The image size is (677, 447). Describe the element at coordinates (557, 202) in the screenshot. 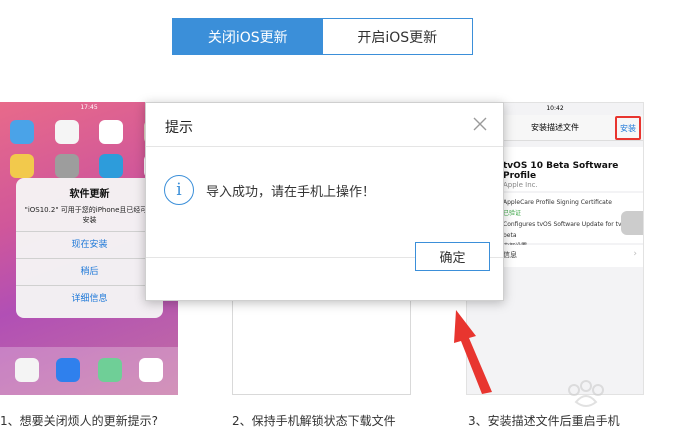

I see `profile-info-line: AppleCare Profile Signing Certificate` at that location.